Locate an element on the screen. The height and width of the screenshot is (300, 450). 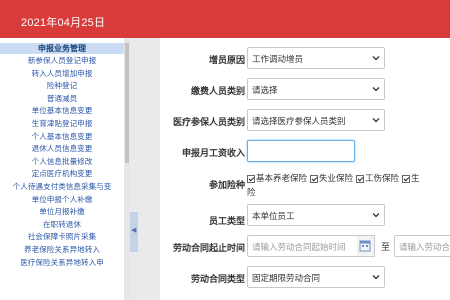
sidebar-item-new-insured-registration: 新参保人员登记申报 is located at coordinates (62, 61).